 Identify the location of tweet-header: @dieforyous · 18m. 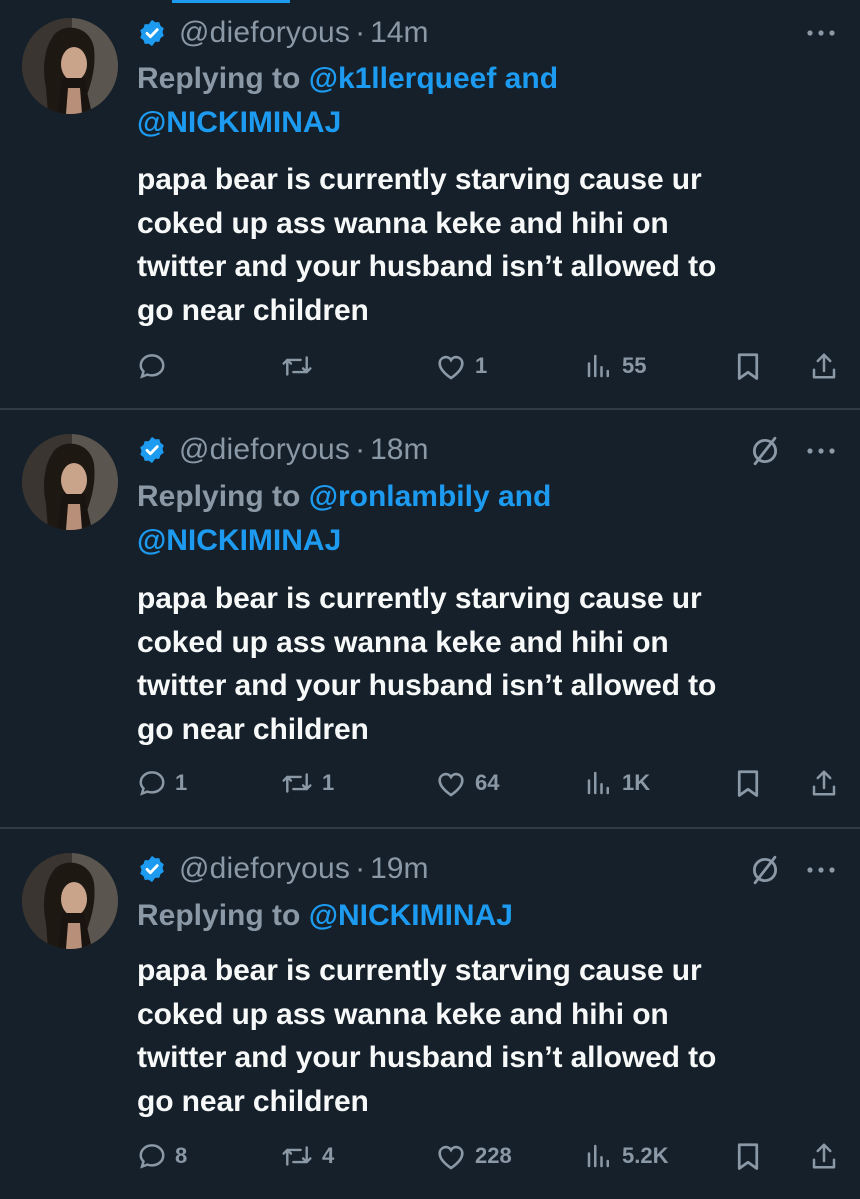
(282, 450).